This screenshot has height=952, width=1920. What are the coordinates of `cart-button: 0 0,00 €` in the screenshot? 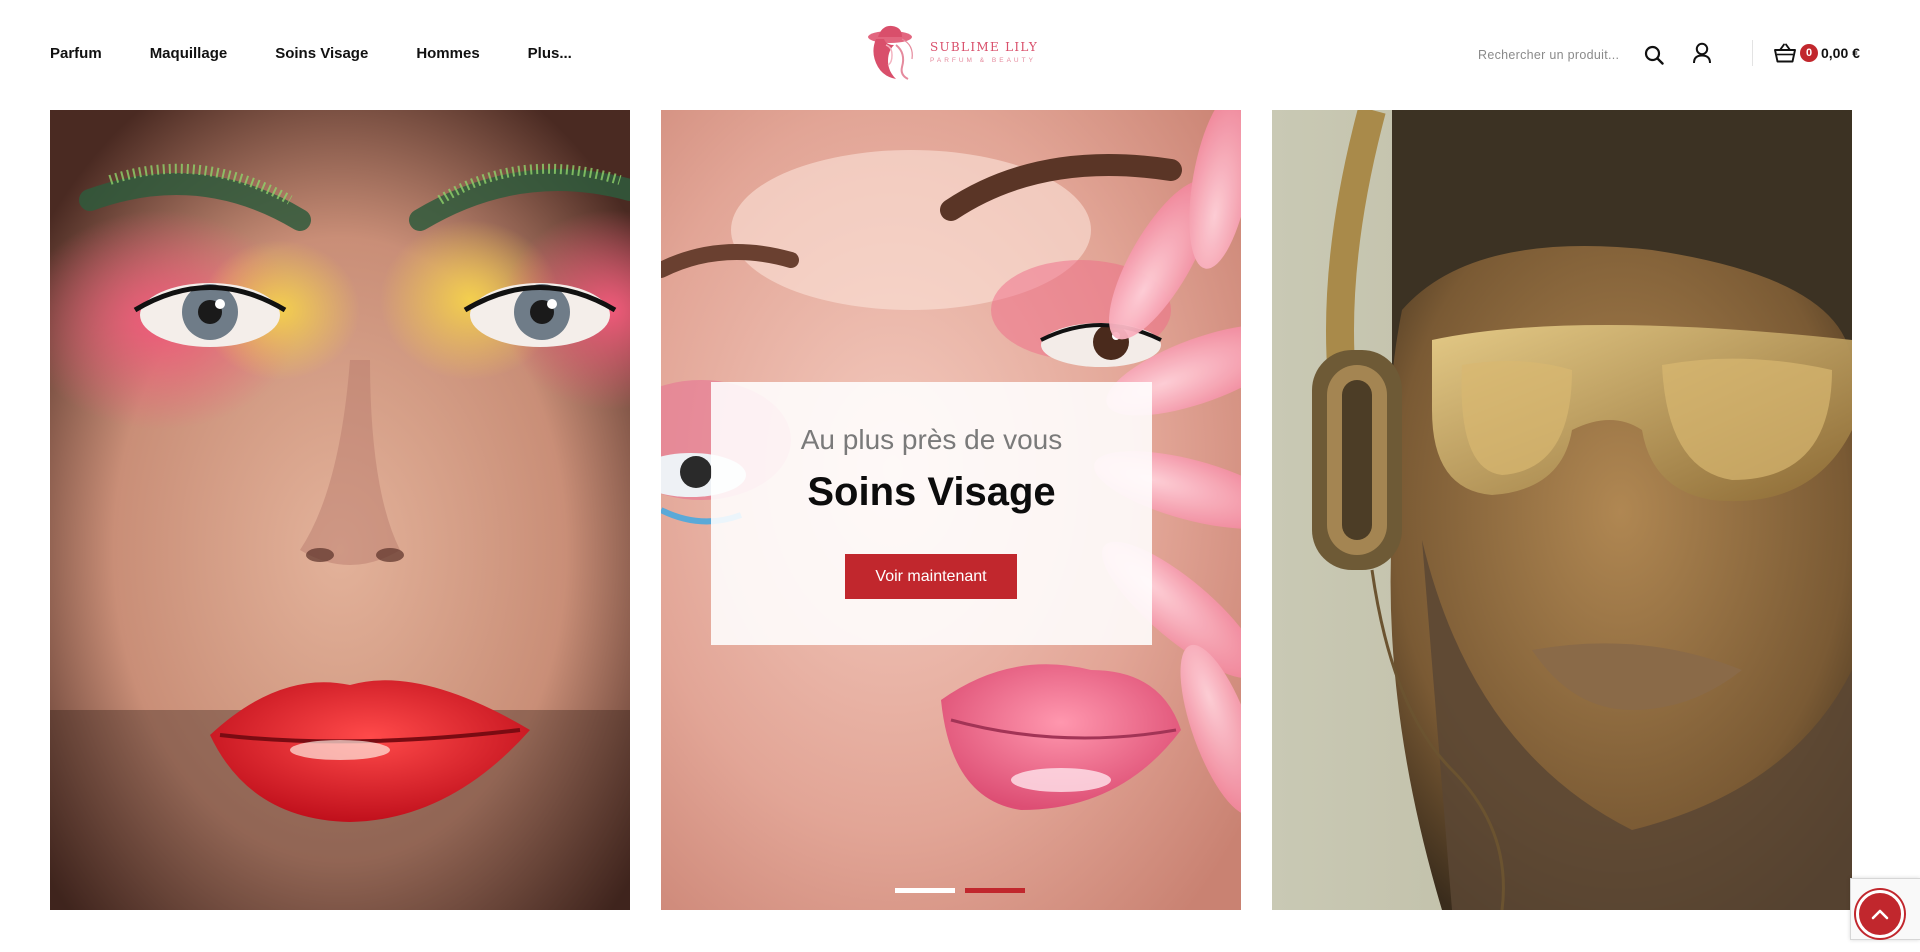 It's located at (1817, 53).